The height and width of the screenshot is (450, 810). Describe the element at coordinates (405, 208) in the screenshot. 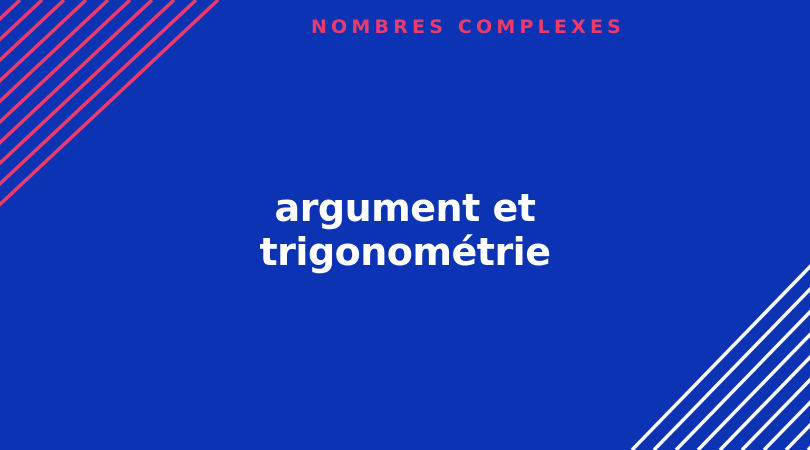

I see `title-line-1: argument et` at that location.